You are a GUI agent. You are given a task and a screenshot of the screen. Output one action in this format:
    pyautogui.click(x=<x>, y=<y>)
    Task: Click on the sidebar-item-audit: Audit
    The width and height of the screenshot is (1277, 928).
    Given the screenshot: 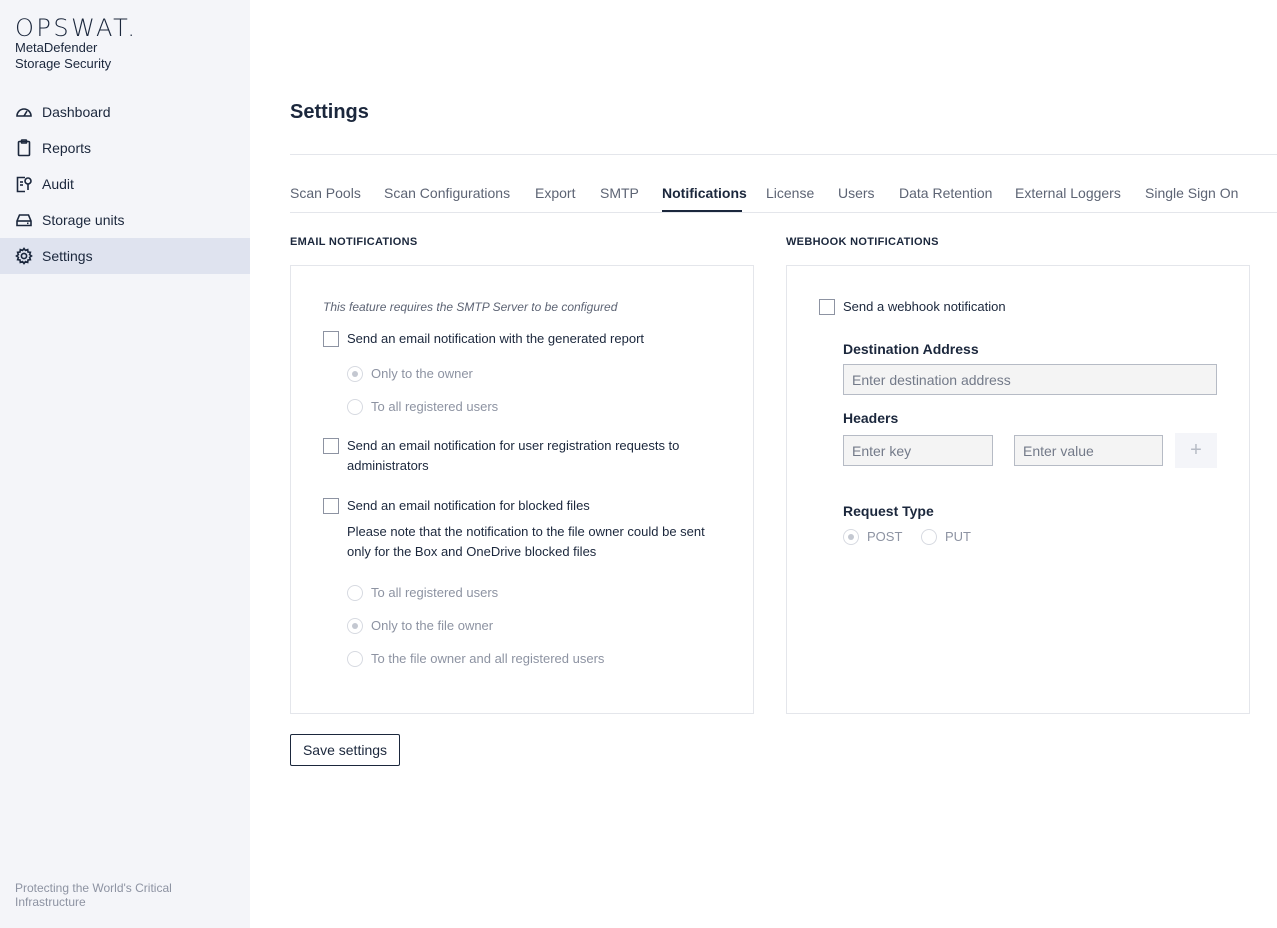 What is the action you would take?
    pyautogui.click(x=125, y=184)
    